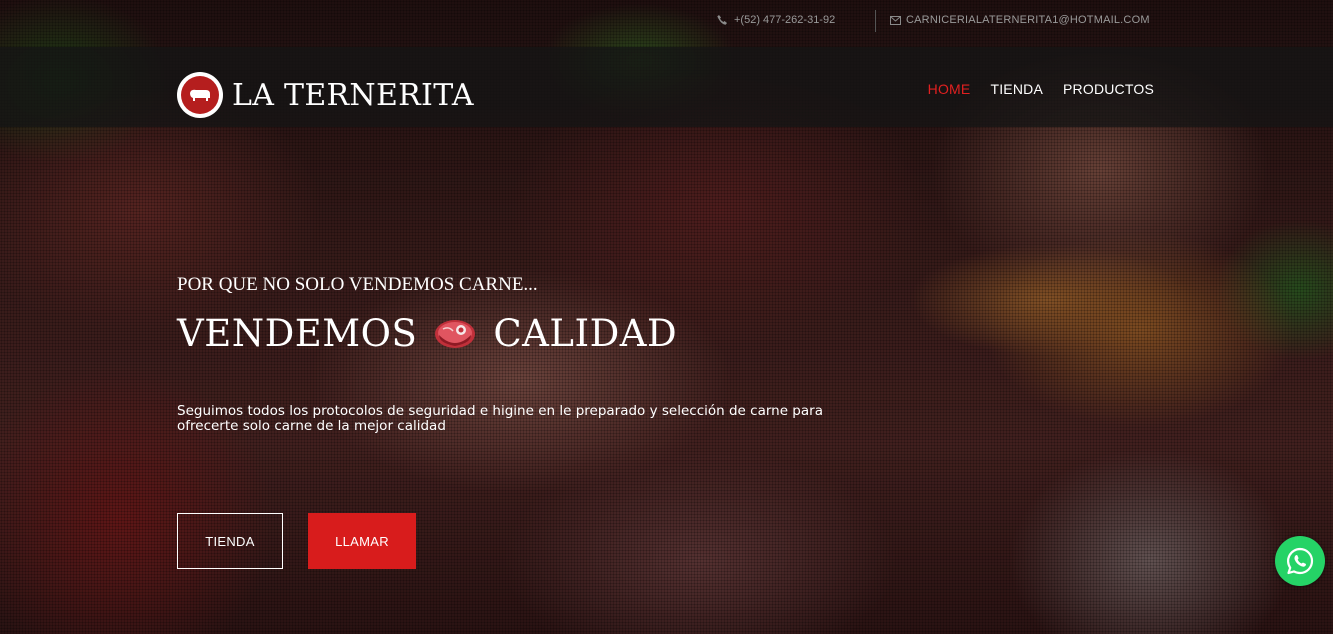 The image size is (1333, 634). Describe the element at coordinates (722, 20) in the screenshot. I see `phone-icon` at that location.